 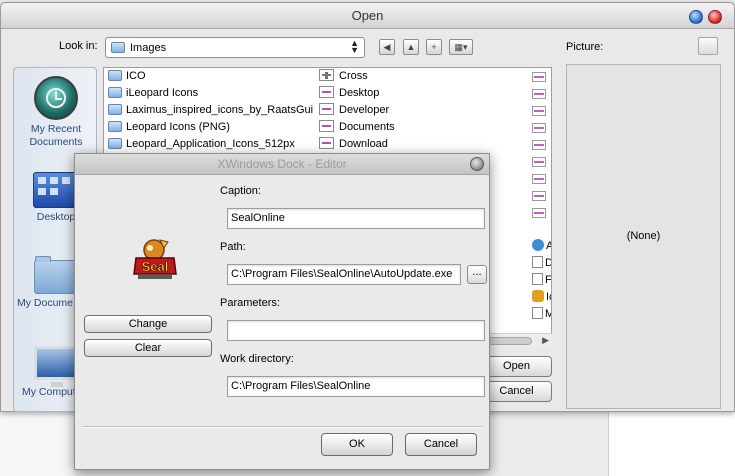 I want to click on icons-folder-icon, so click(x=538, y=296).